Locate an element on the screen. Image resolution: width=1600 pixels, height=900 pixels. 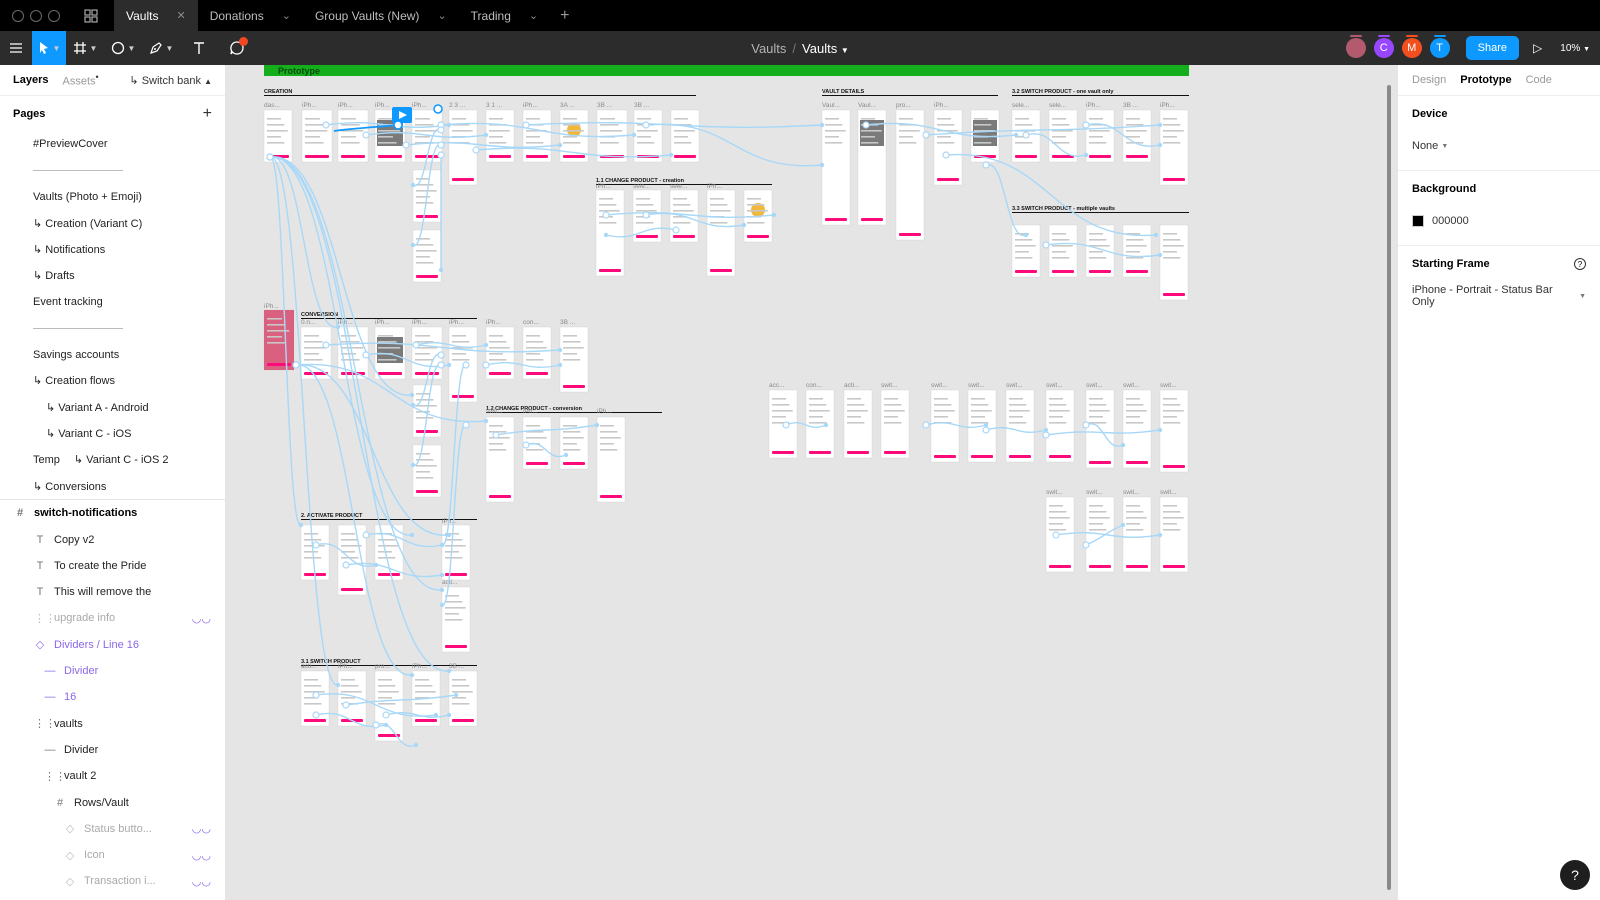
tab-layers: Layers is located at coordinates (30, 80).